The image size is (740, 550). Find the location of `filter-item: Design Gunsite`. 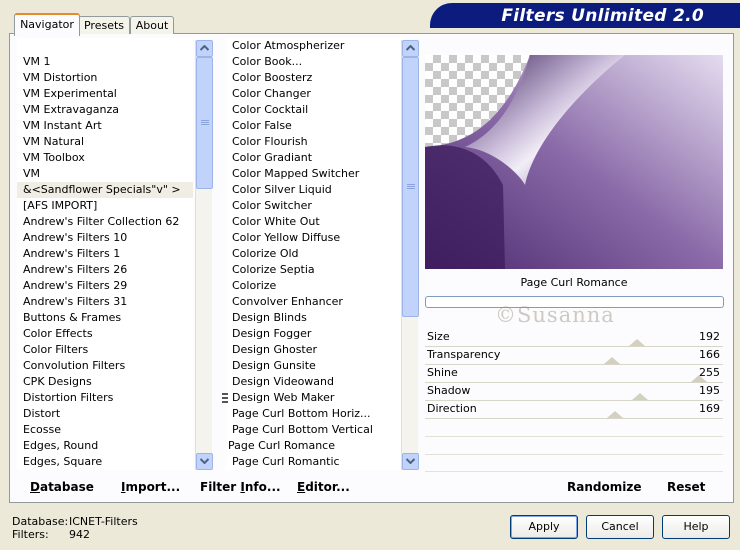

filter-item: Design Gunsite is located at coordinates (314, 366).